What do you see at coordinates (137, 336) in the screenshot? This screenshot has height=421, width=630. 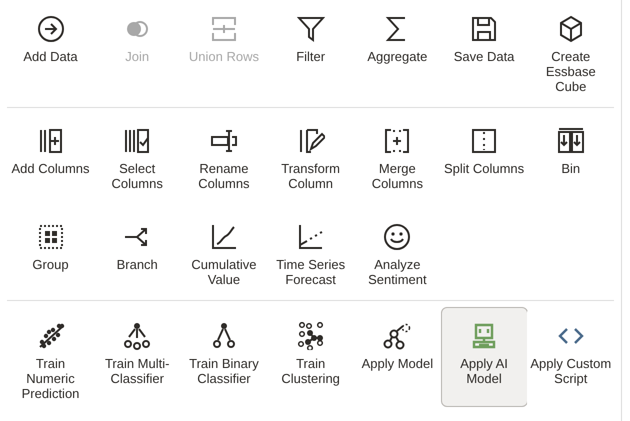 I see `tree-nodes-icon` at bounding box center [137, 336].